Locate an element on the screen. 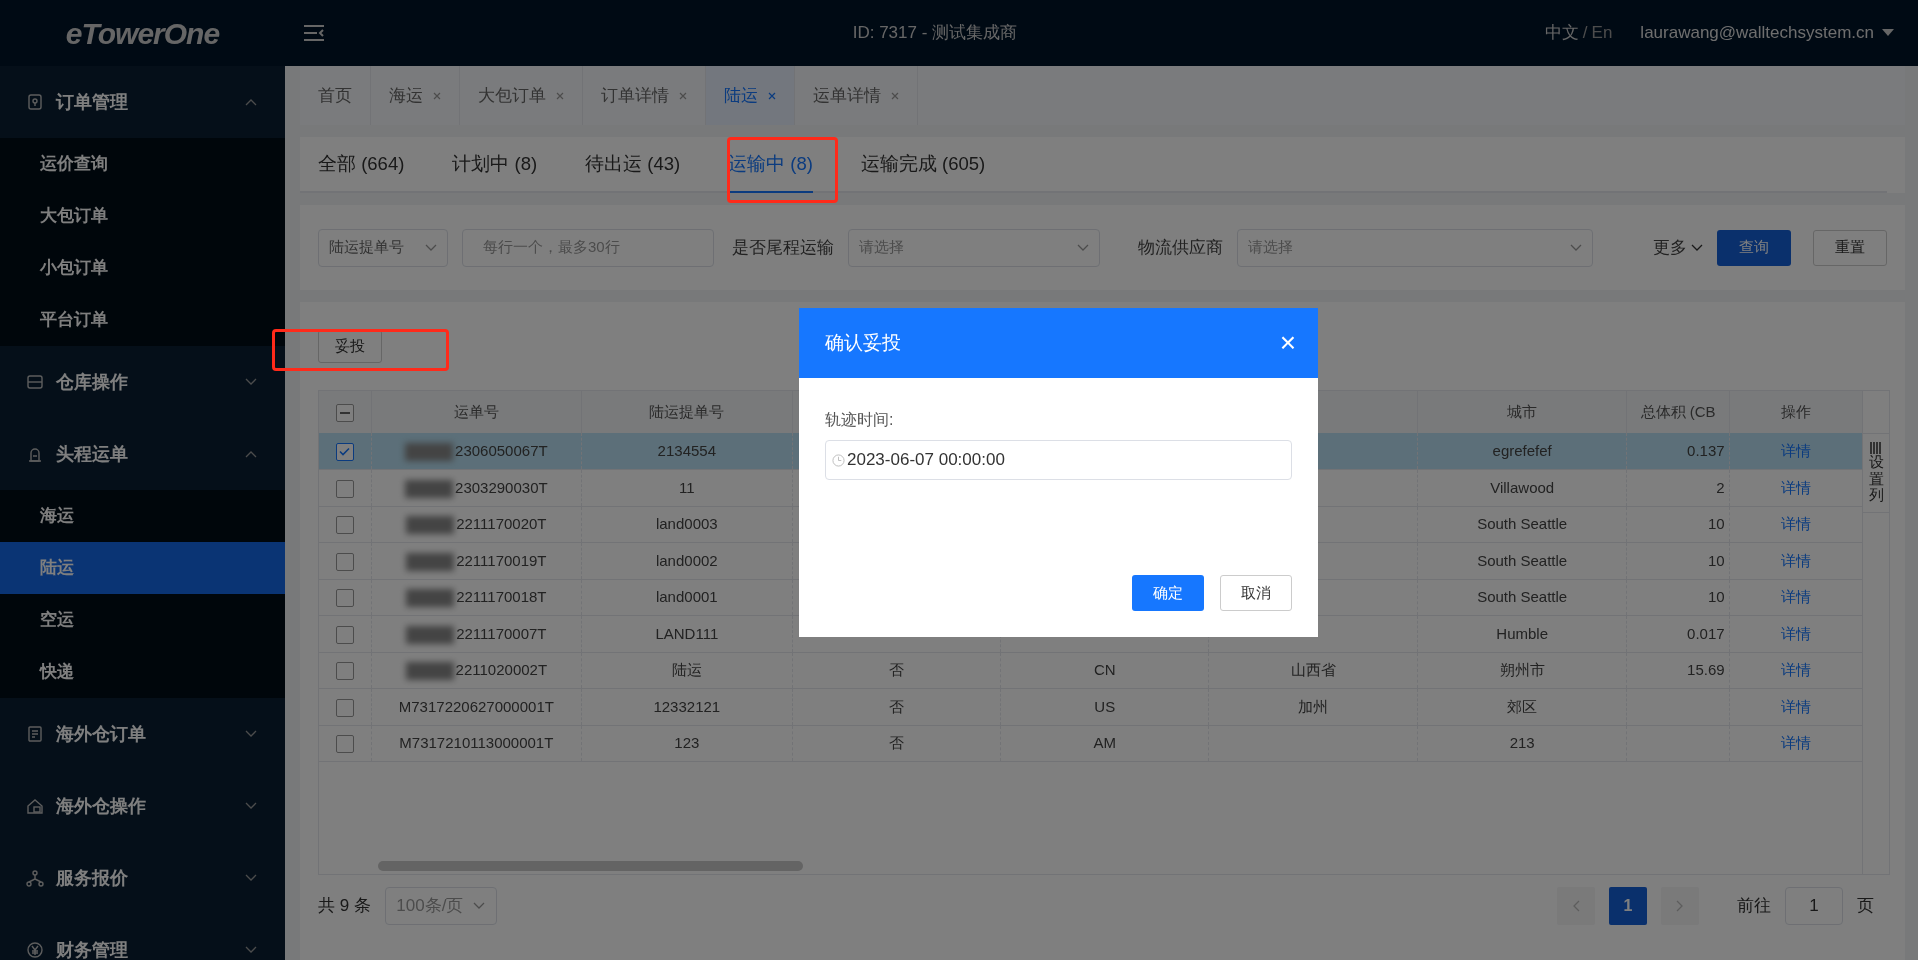 Image resolution: width=1918 pixels, height=960 pixels. menu-item: 空运 is located at coordinates (142, 620).